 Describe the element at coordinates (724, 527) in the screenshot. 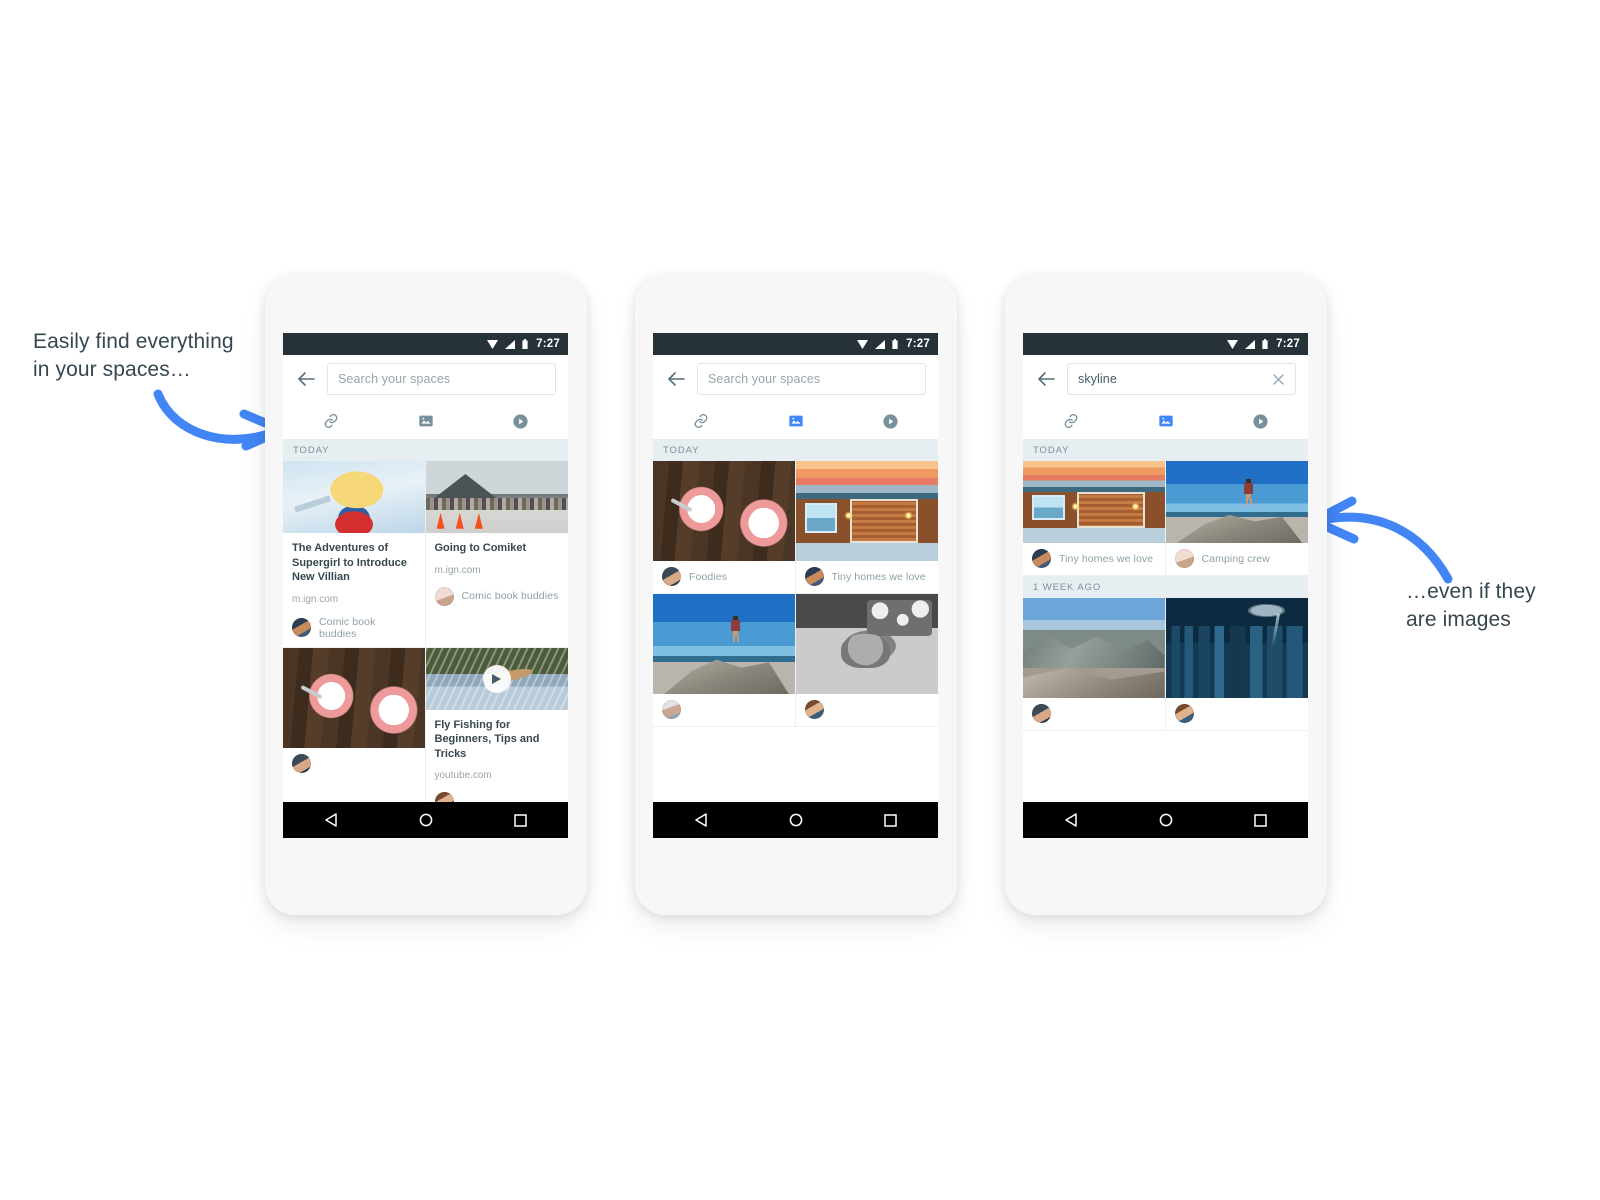

I see `card-item: Foodies` at that location.